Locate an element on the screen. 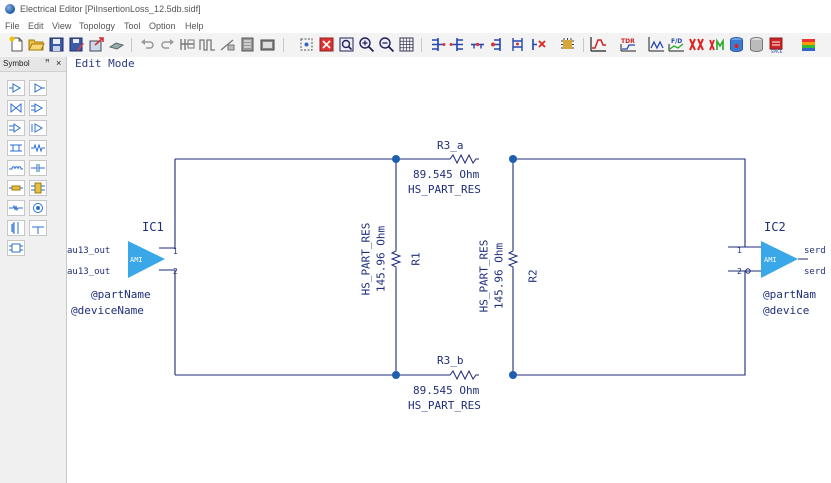 This screenshot has width=831, height=483. tdr-icon: TDR is located at coordinates (628, 44).